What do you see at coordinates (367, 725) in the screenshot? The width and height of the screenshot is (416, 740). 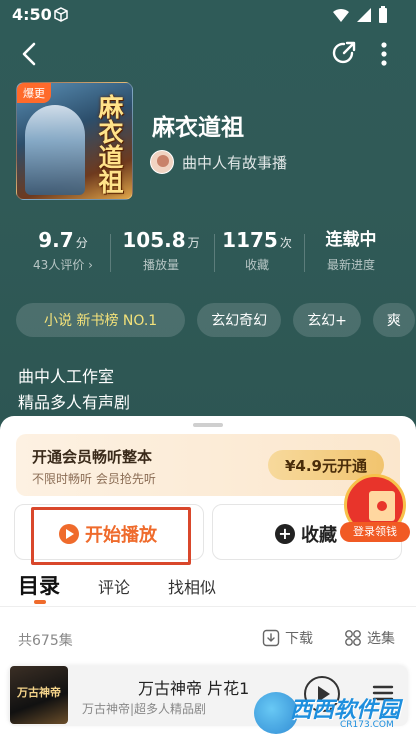 I see `watermark-subtext: CR173.COM` at bounding box center [367, 725].